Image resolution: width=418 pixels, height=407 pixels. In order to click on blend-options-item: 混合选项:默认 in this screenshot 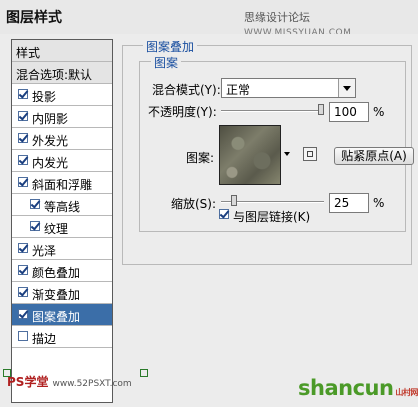, I will do `click(62, 73)`.